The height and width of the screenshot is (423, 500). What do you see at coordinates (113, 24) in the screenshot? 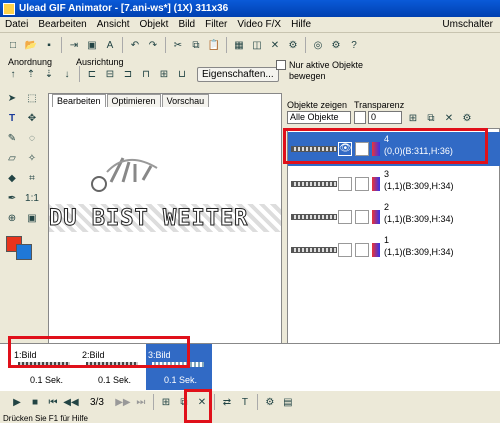
I see `menu-ansicht: Ansicht` at bounding box center [113, 24].